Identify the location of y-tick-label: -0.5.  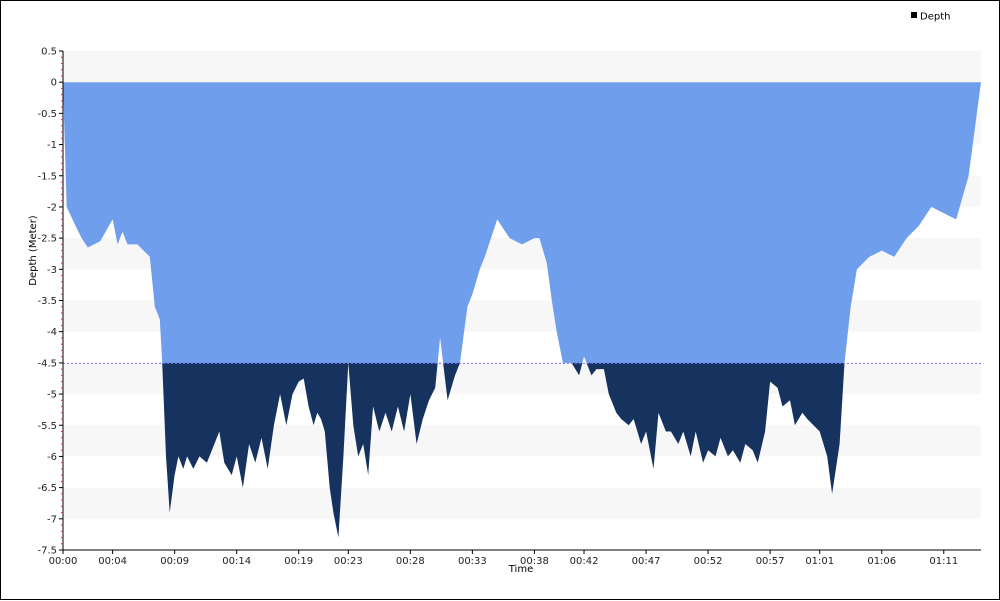
(47, 114).